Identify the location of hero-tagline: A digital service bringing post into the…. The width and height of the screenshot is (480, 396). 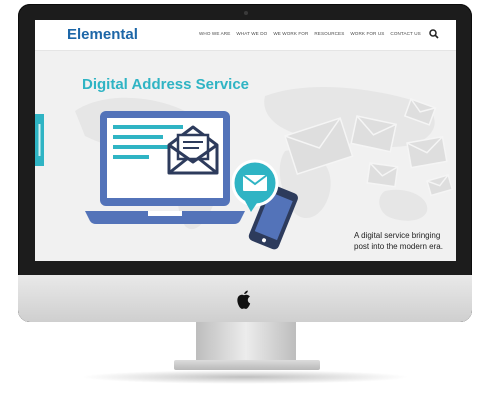
(405, 241).